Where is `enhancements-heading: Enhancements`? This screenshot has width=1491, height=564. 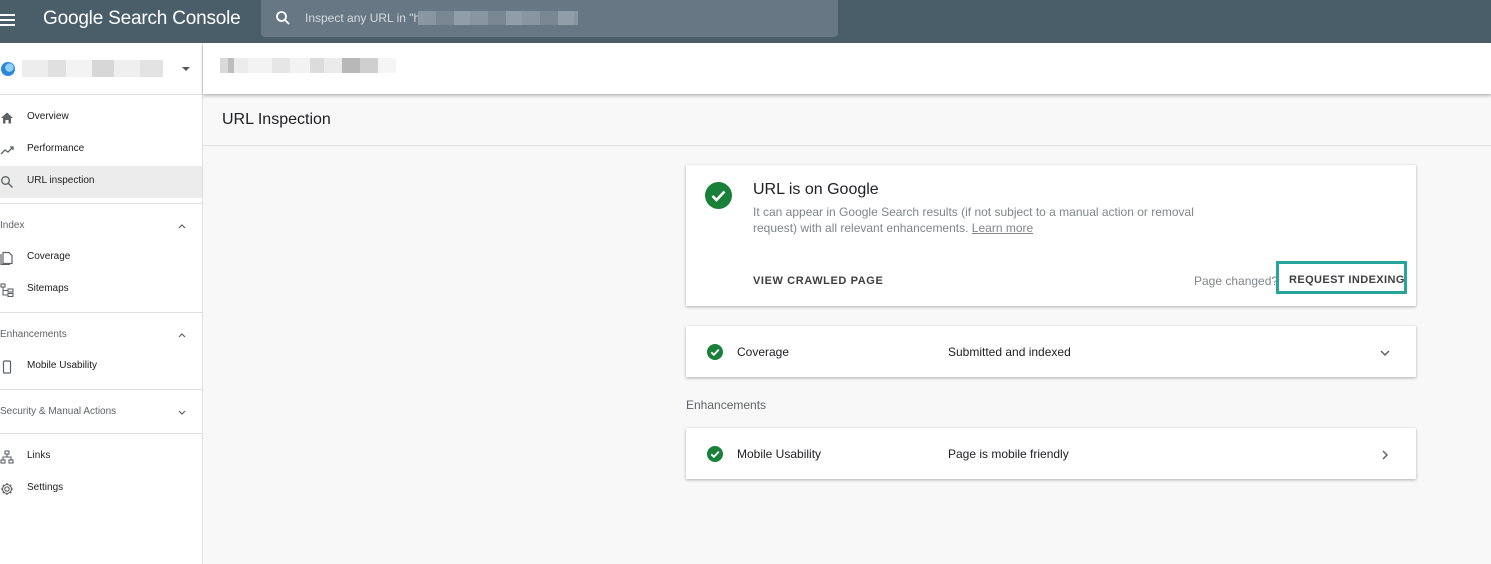 enhancements-heading: Enhancements is located at coordinates (726, 405).